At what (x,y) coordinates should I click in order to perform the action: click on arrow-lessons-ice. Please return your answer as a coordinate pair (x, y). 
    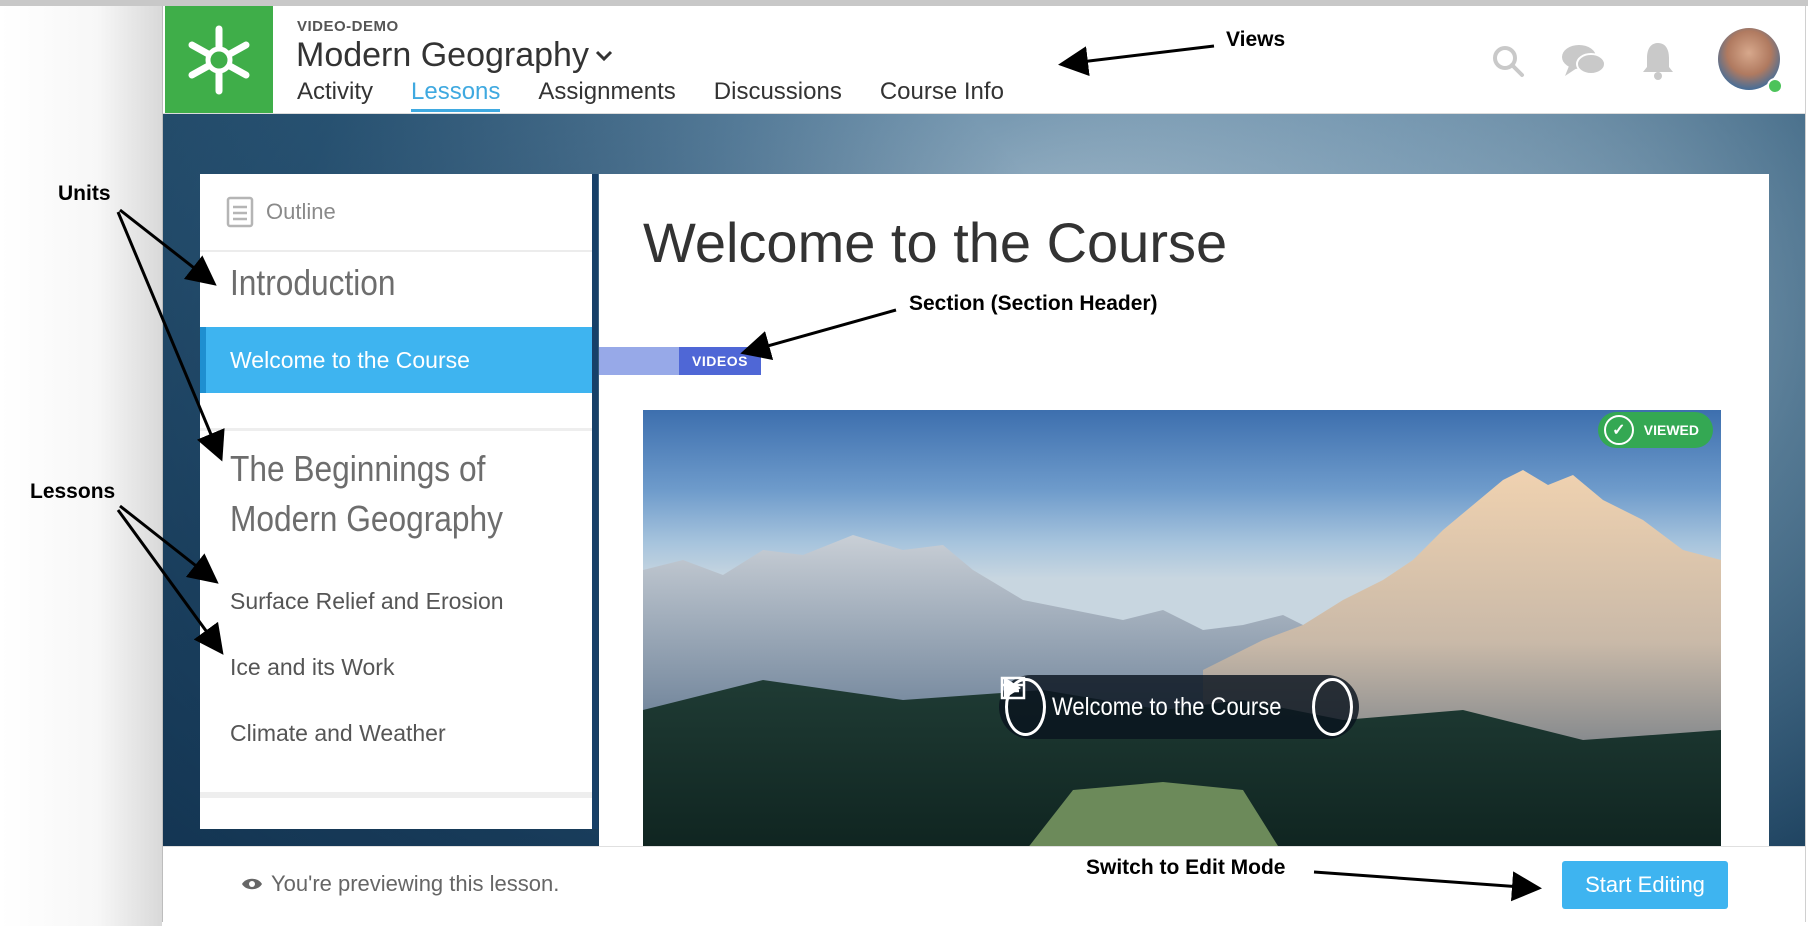
    Looking at the image, I should click on (170, 582).